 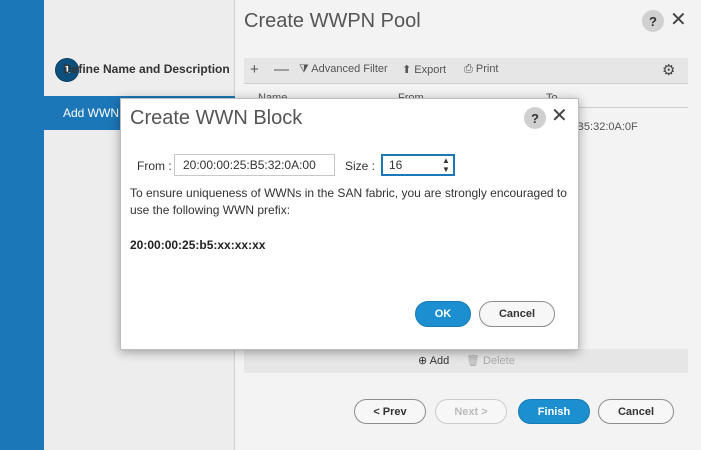 I want to click on finish-button: Finish, so click(x=554, y=411).